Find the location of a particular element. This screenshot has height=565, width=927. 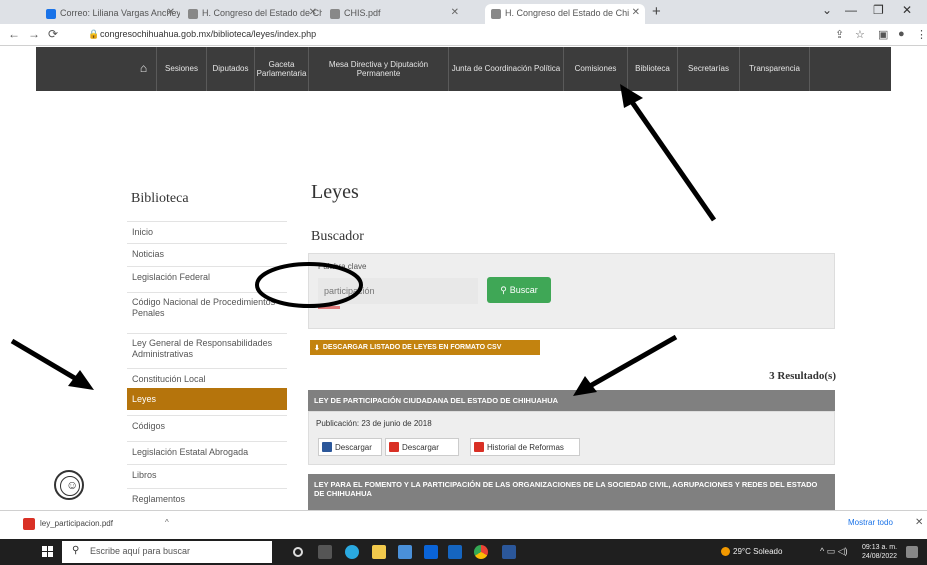

file-explorer-icon is located at coordinates (379, 552).